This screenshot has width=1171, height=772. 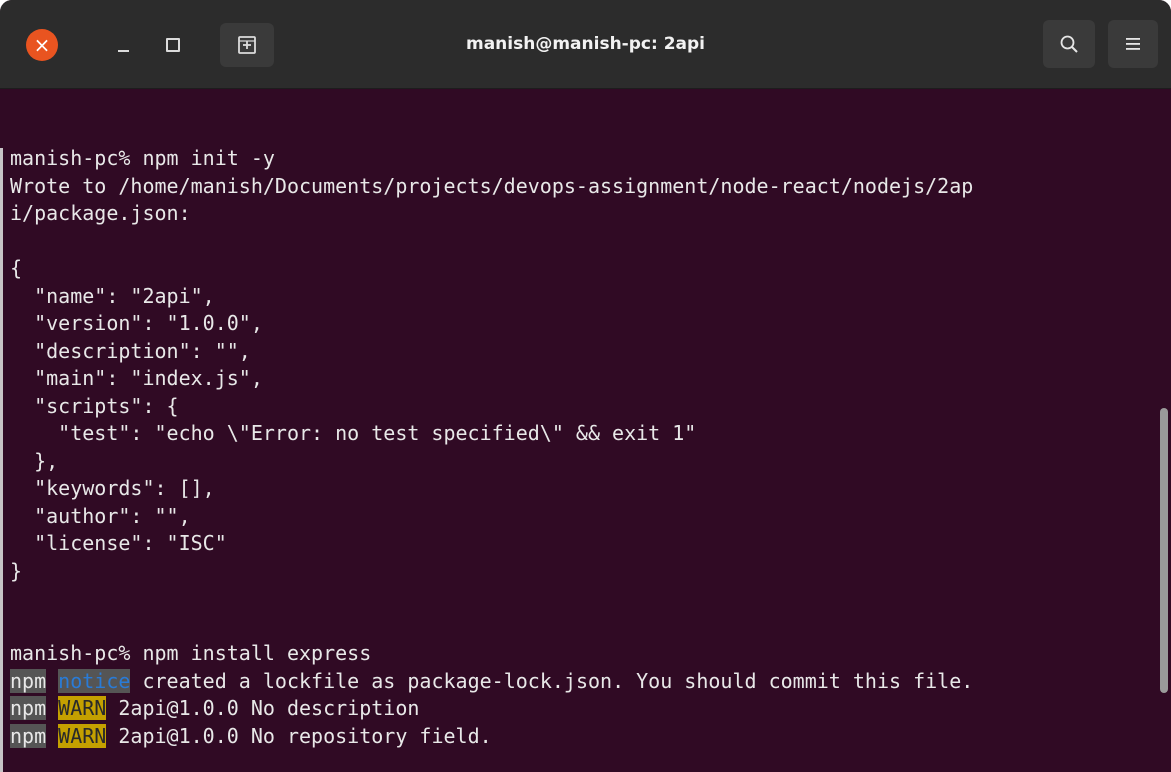 What do you see at coordinates (263, 708) in the screenshot?
I see `npm-message: 2api@1.0.0 No description` at bounding box center [263, 708].